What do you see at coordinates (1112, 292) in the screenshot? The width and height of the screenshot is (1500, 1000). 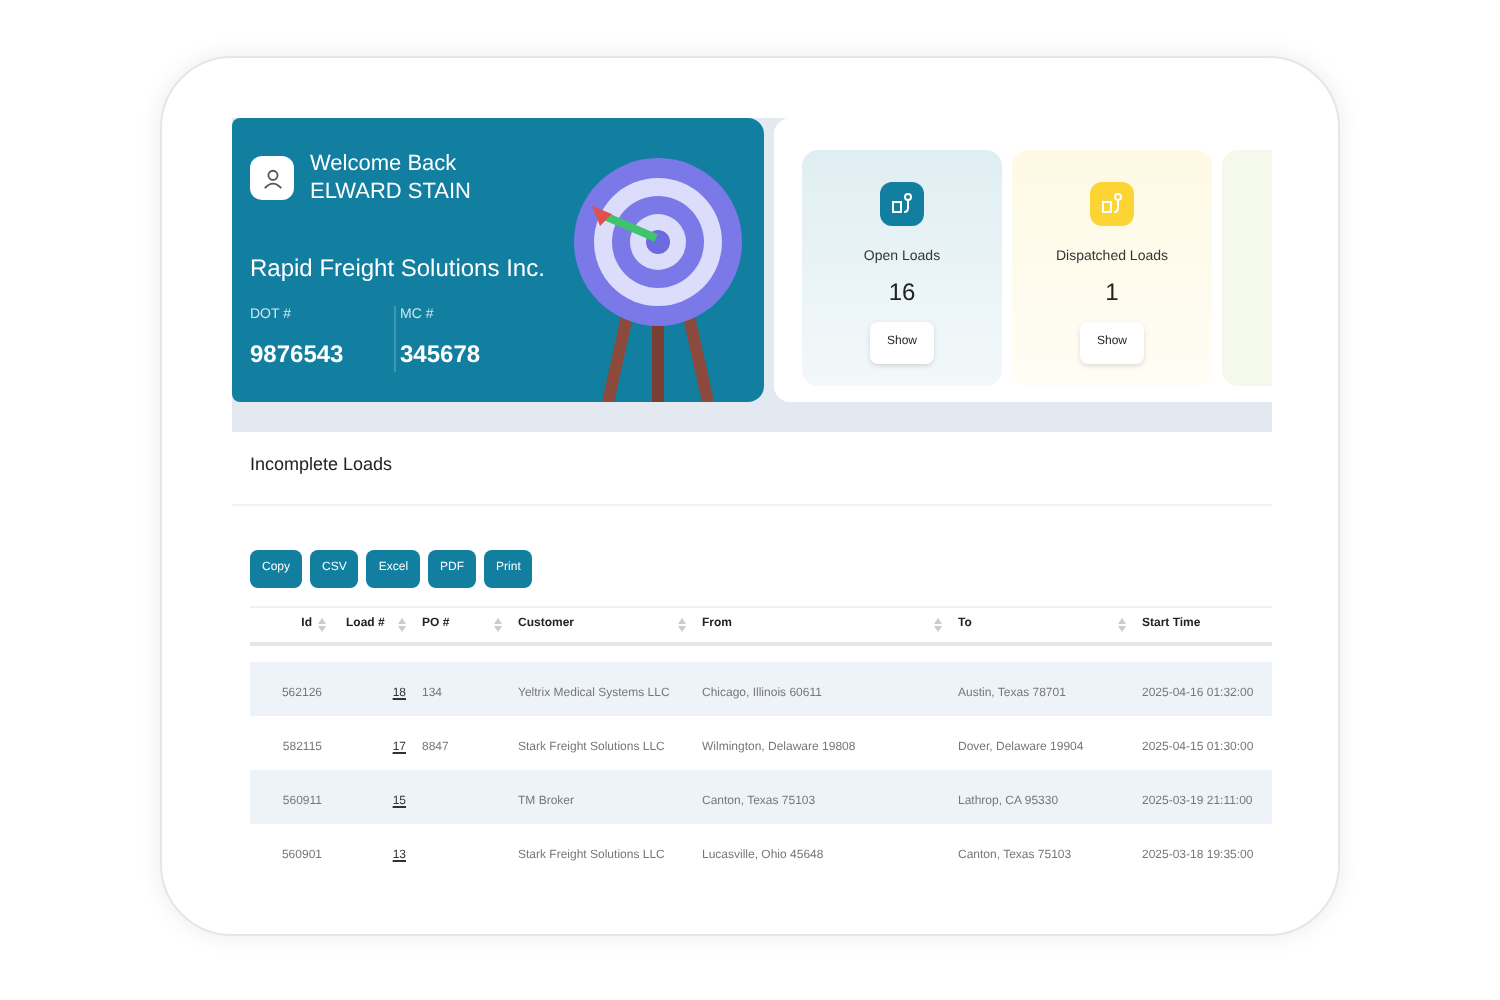 I see `stat-count: 1` at bounding box center [1112, 292].